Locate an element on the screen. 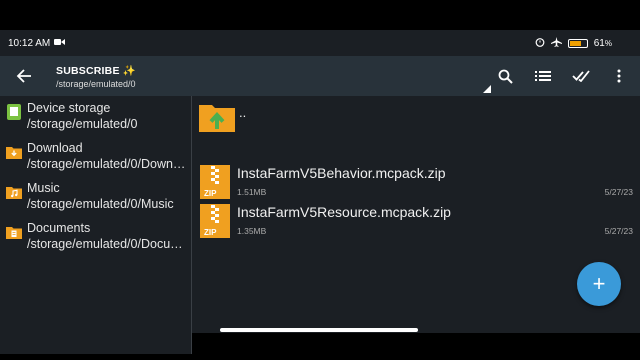 The image size is (640, 360). battery-percent: 61% is located at coordinates (603, 43).